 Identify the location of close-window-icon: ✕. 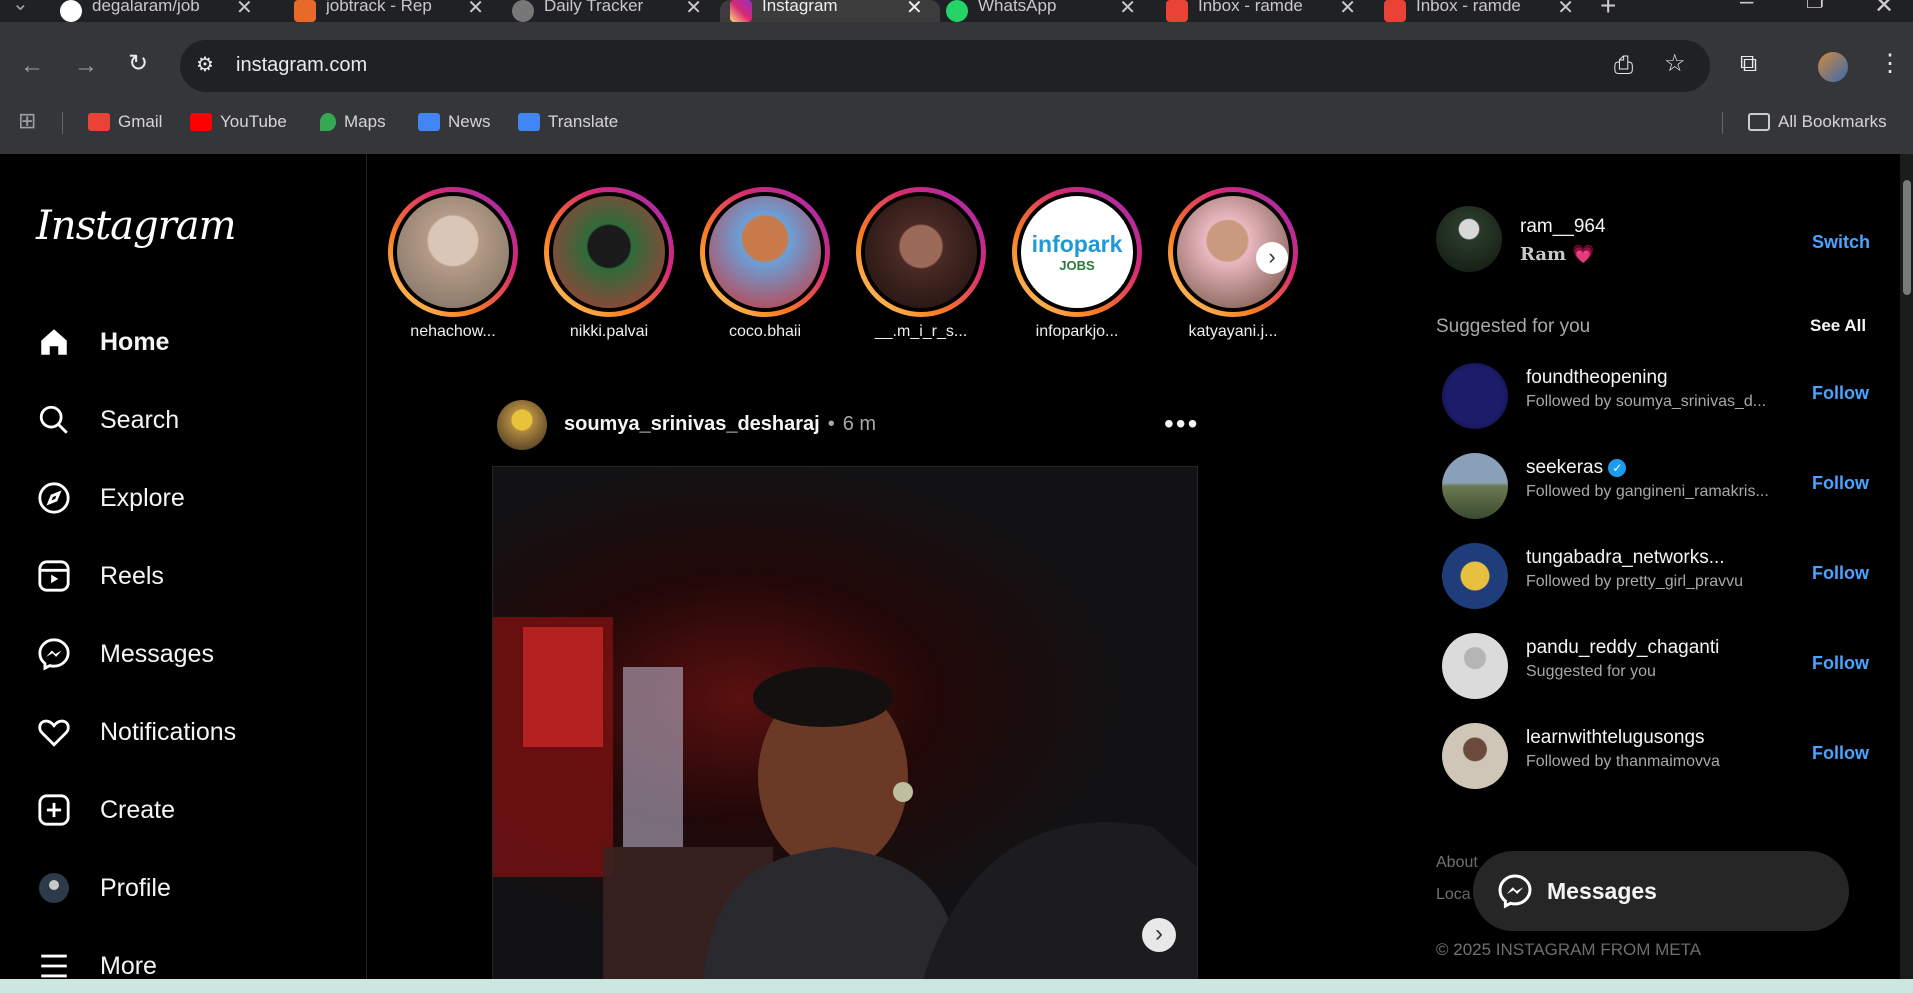
(1884, 9).